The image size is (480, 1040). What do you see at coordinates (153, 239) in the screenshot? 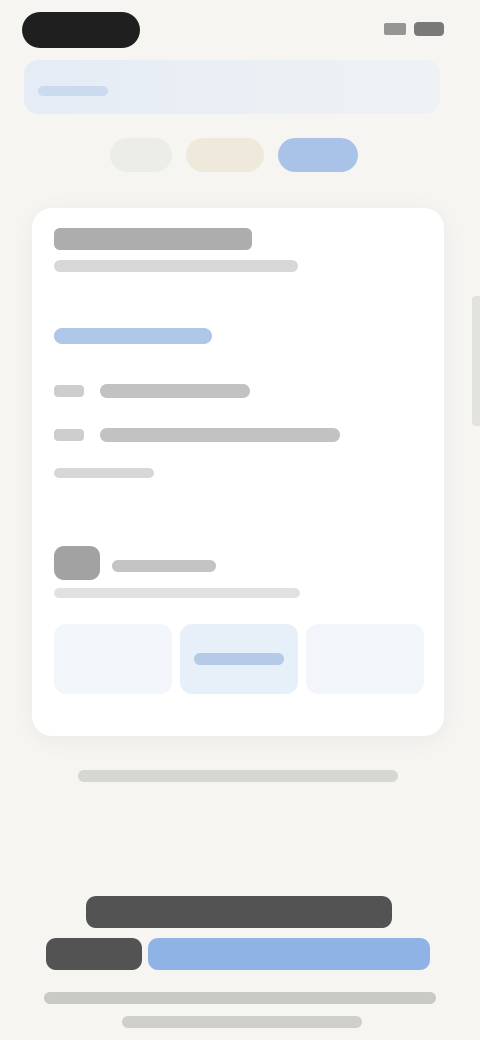
I see `card-title` at bounding box center [153, 239].